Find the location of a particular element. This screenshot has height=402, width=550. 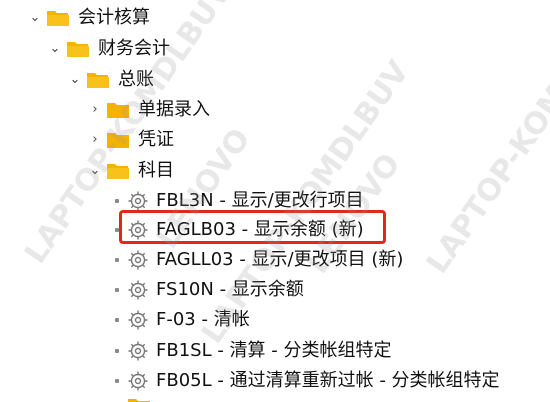

transaction-item: FB1SL - 清算 - 分类帐组特定 is located at coordinates (275, 351).